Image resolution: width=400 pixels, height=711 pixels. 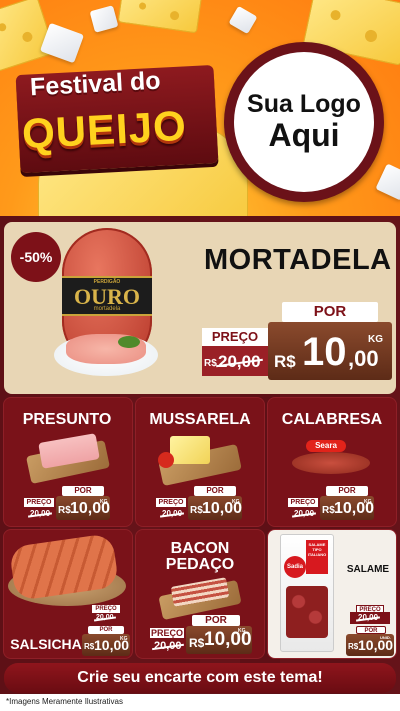 What do you see at coordinates (210, 363) in the screenshot?
I see `old-price-currency: R$` at bounding box center [210, 363].